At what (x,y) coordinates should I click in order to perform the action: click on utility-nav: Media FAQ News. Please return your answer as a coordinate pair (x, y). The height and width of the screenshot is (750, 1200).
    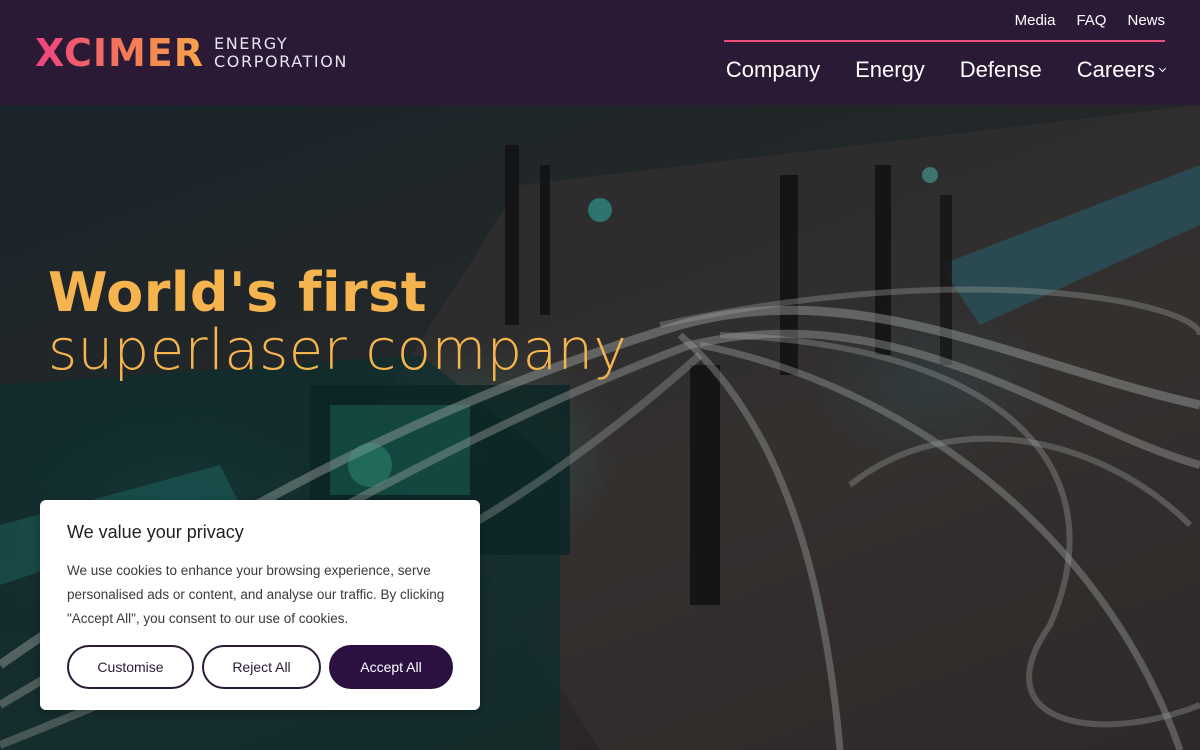
    Looking at the image, I should click on (1090, 20).